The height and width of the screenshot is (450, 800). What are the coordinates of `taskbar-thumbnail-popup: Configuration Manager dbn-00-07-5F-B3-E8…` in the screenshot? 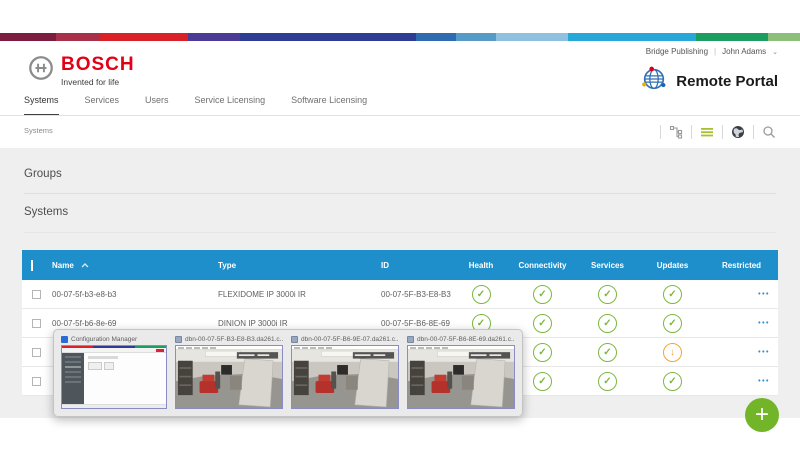 It's located at (288, 373).